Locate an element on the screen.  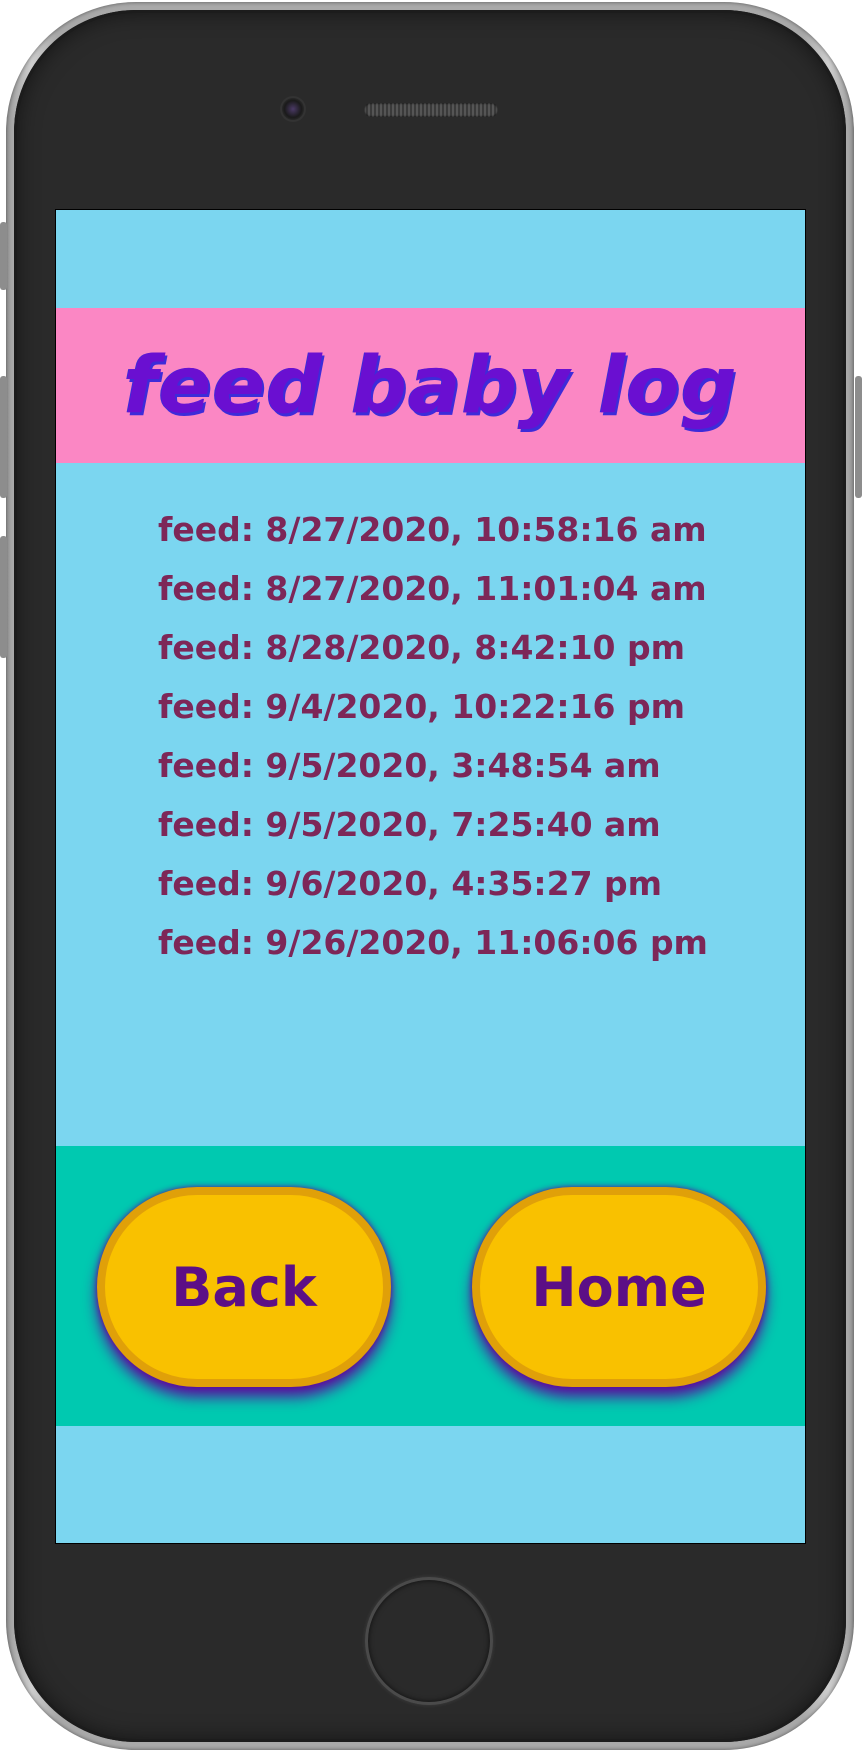
front-camera-icon is located at coordinates (293, 109).